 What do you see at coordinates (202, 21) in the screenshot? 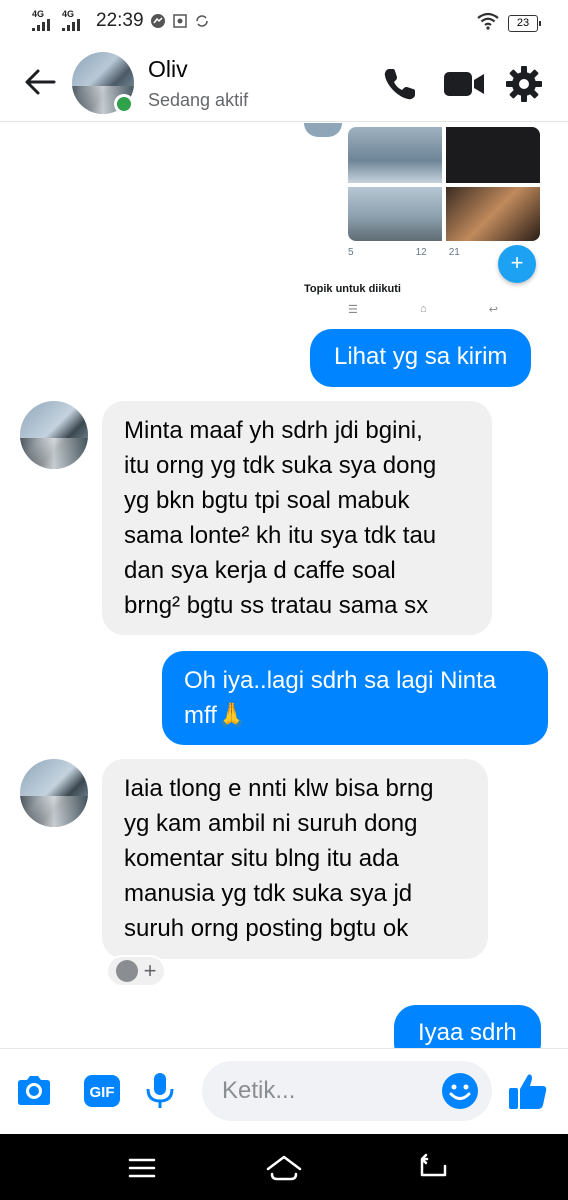
I see `sync-icon` at bounding box center [202, 21].